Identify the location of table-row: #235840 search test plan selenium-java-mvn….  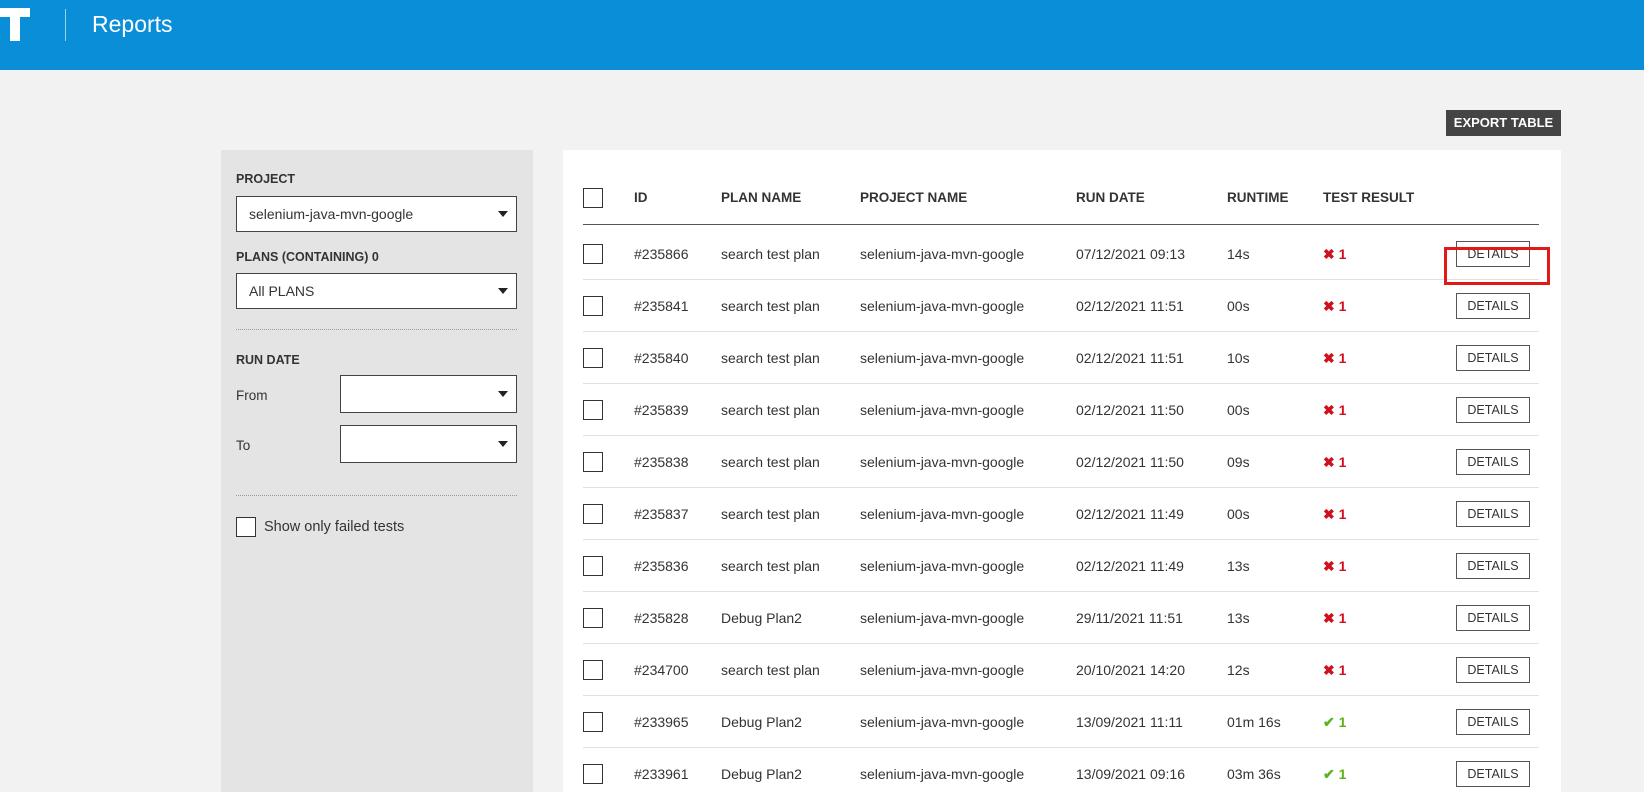
(1061, 358).